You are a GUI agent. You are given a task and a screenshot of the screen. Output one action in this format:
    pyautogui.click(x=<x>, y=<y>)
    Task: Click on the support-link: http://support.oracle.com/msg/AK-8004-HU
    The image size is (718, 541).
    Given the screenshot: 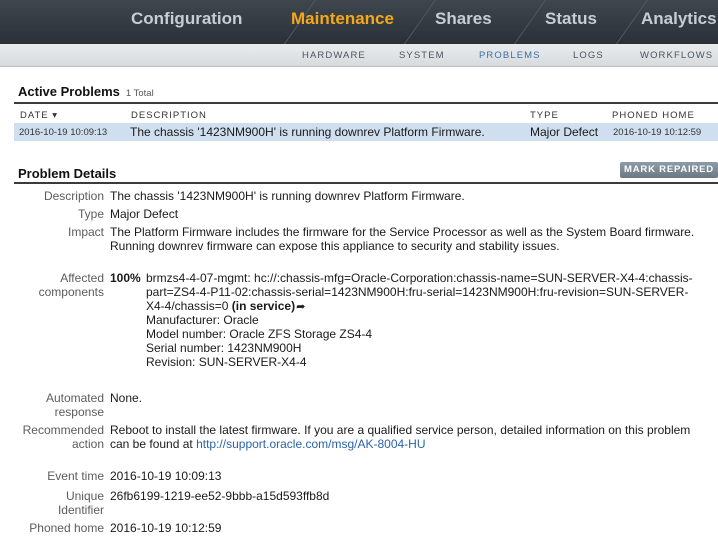 What is the action you would take?
    pyautogui.click(x=310, y=444)
    